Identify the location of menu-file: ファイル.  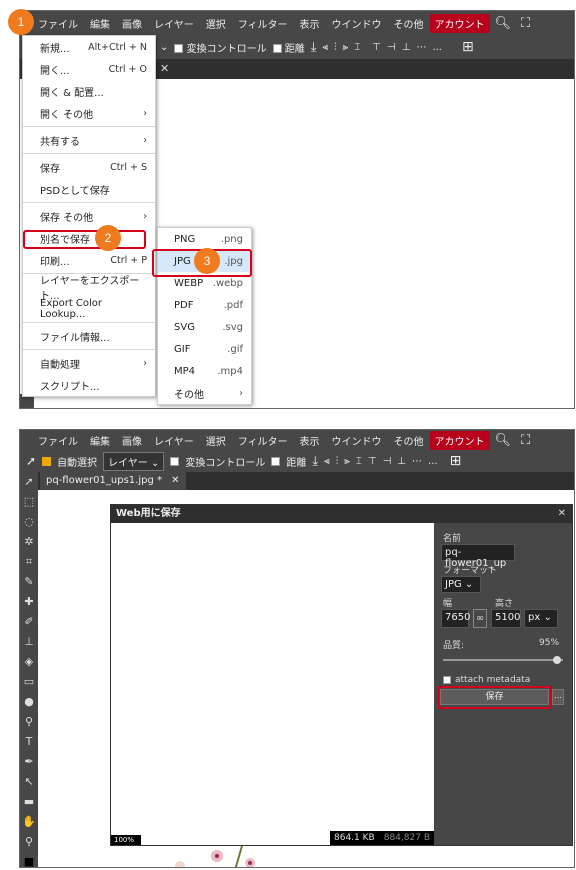
(58, 23).